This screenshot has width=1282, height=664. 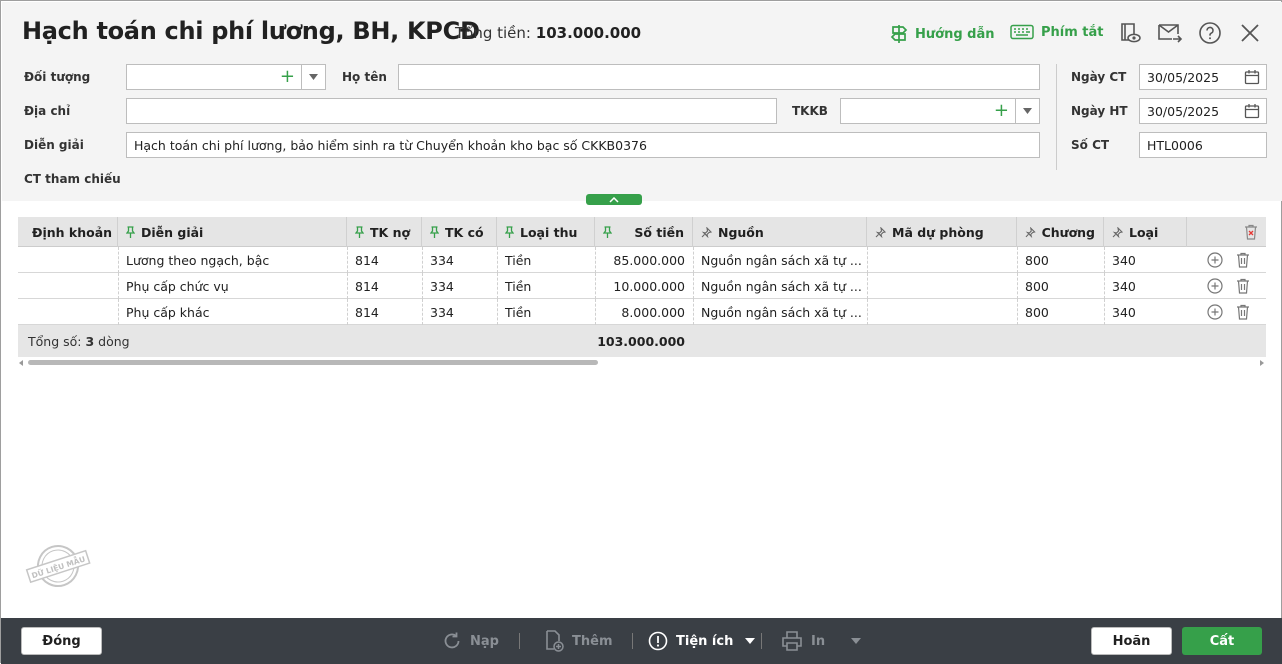 What do you see at coordinates (614, 199) in the screenshot?
I see `collapse-header-button` at bounding box center [614, 199].